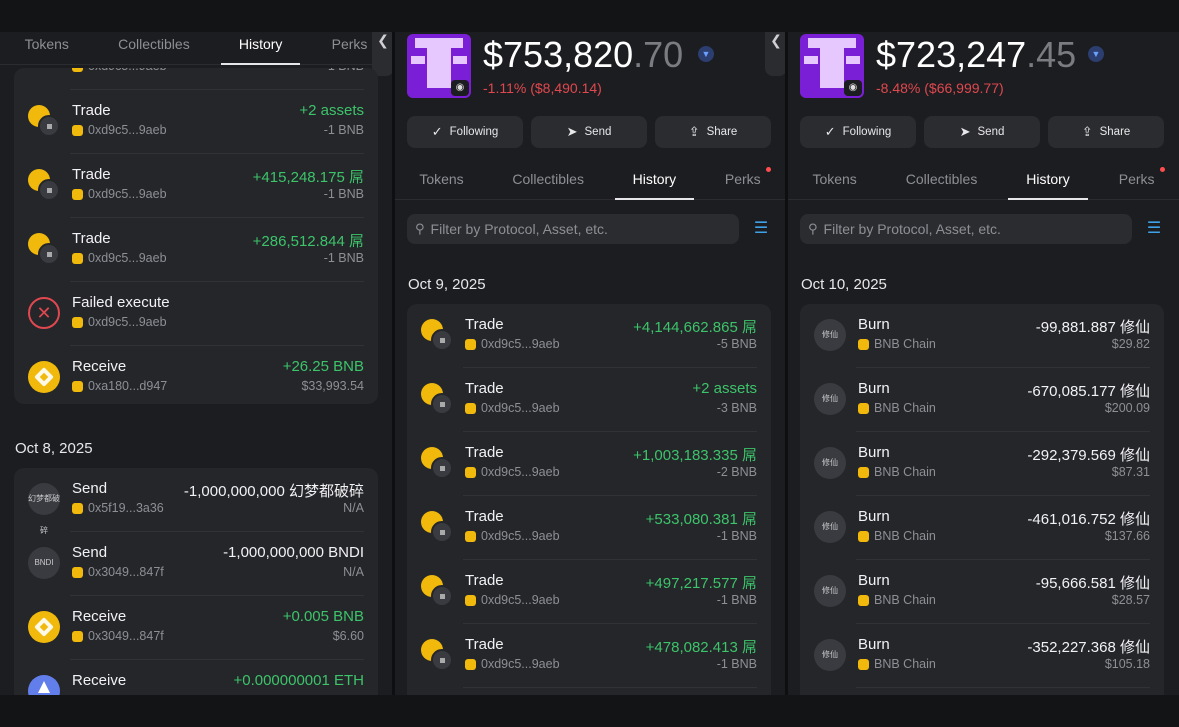 This screenshot has width=1179, height=727. What do you see at coordinates (1115, 132) in the screenshot?
I see `share-label: Share` at bounding box center [1115, 132].